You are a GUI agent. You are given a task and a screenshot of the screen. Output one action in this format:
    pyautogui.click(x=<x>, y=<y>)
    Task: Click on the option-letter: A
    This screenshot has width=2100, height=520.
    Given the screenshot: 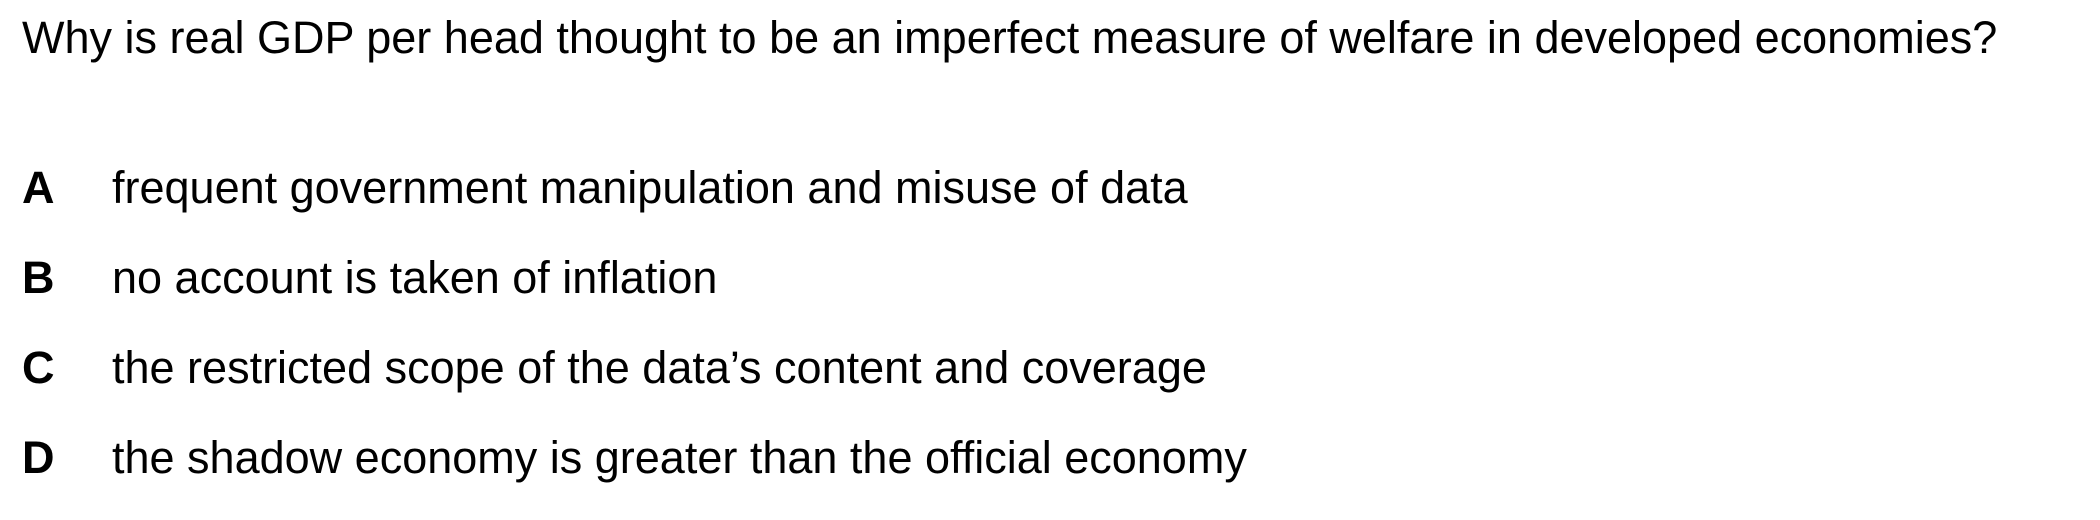 What is the action you would take?
    pyautogui.click(x=38, y=187)
    